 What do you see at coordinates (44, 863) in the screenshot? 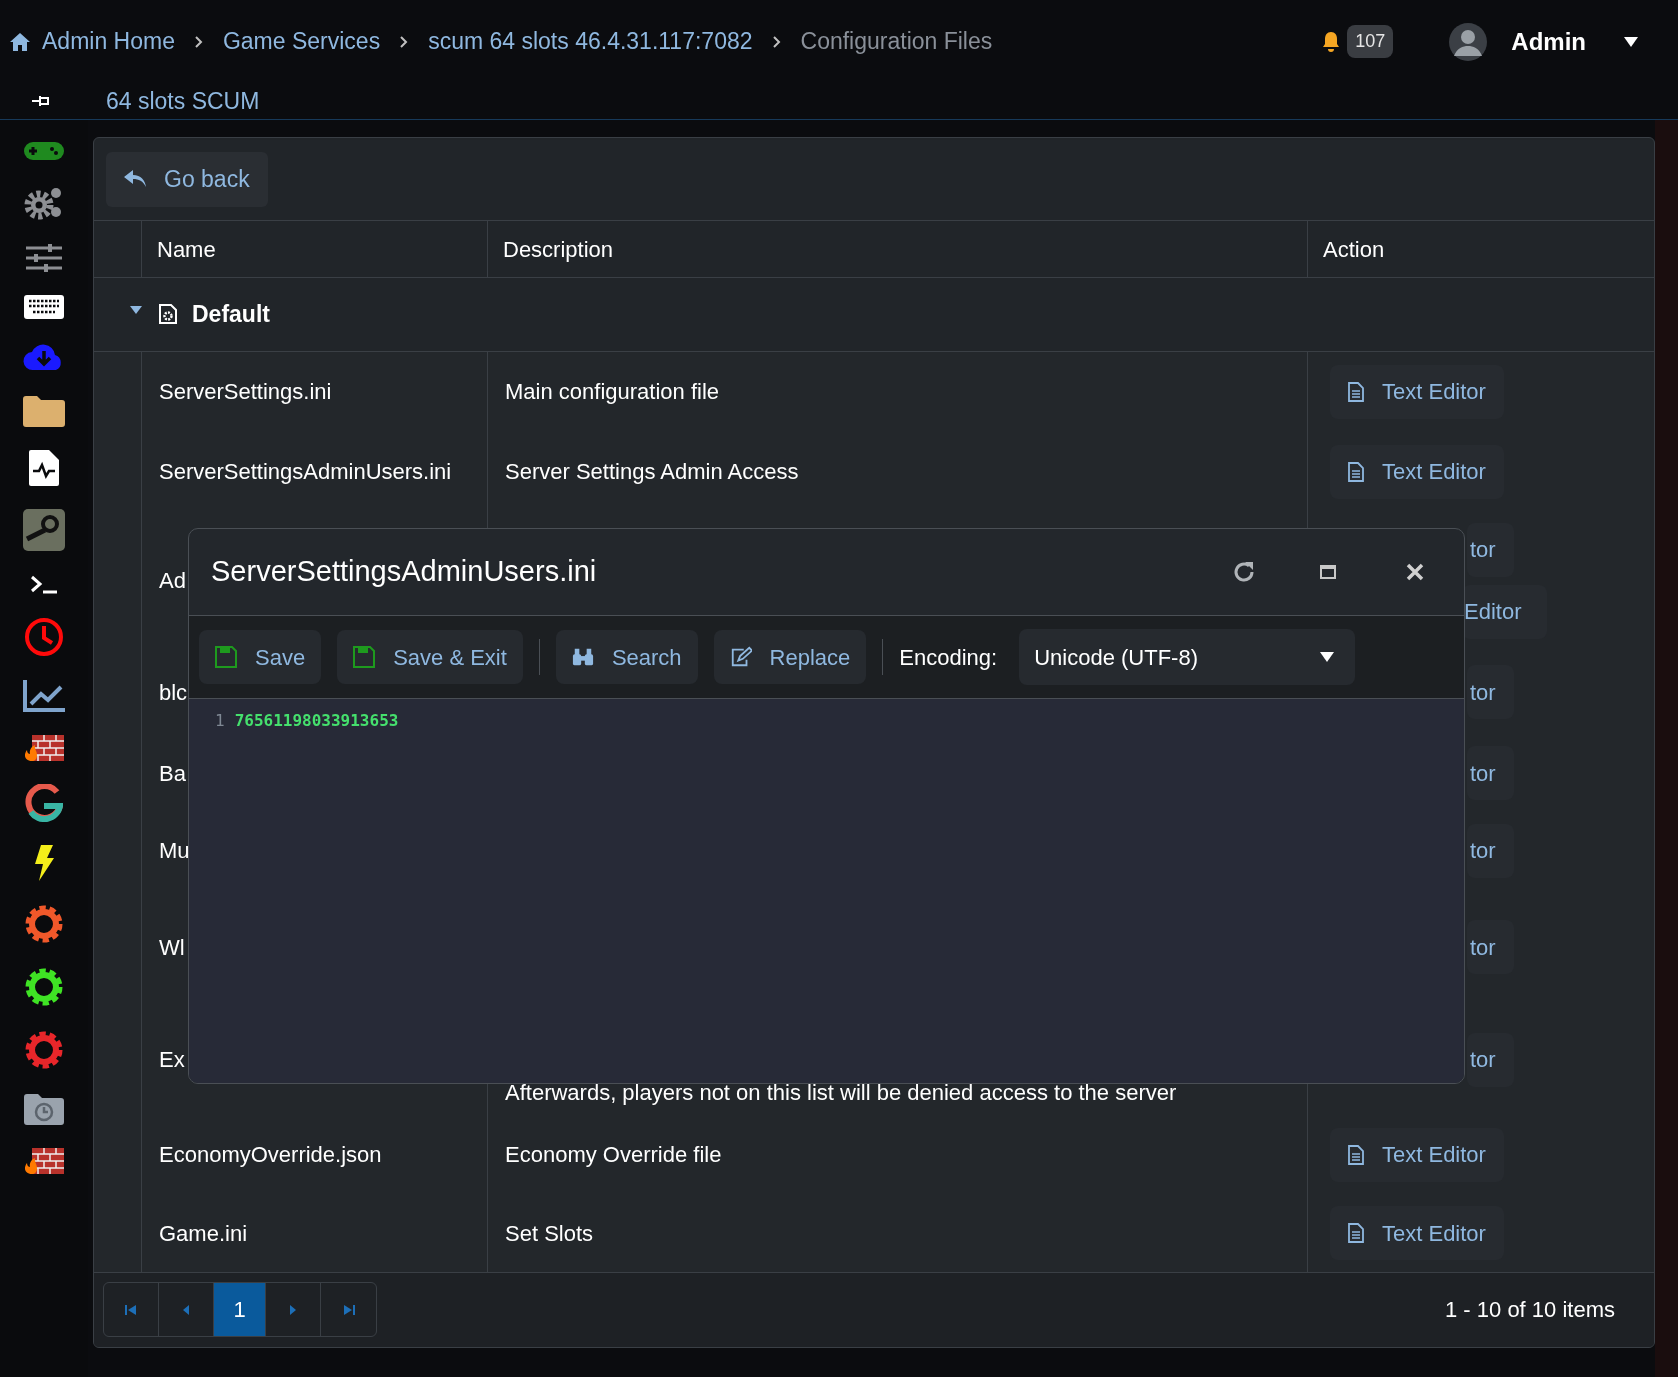
I see `bolt-icon` at bounding box center [44, 863].